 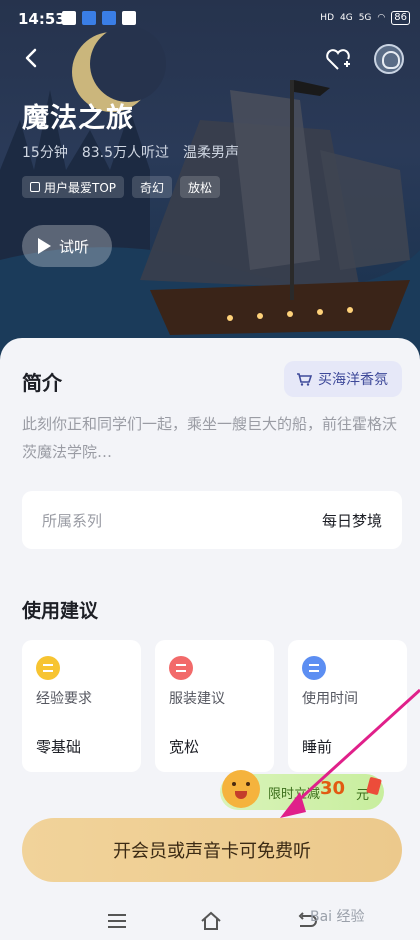 What do you see at coordinates (327, 18) in the screenshot?
I see `hd-icon: HD` at bounding box center [327, 18].